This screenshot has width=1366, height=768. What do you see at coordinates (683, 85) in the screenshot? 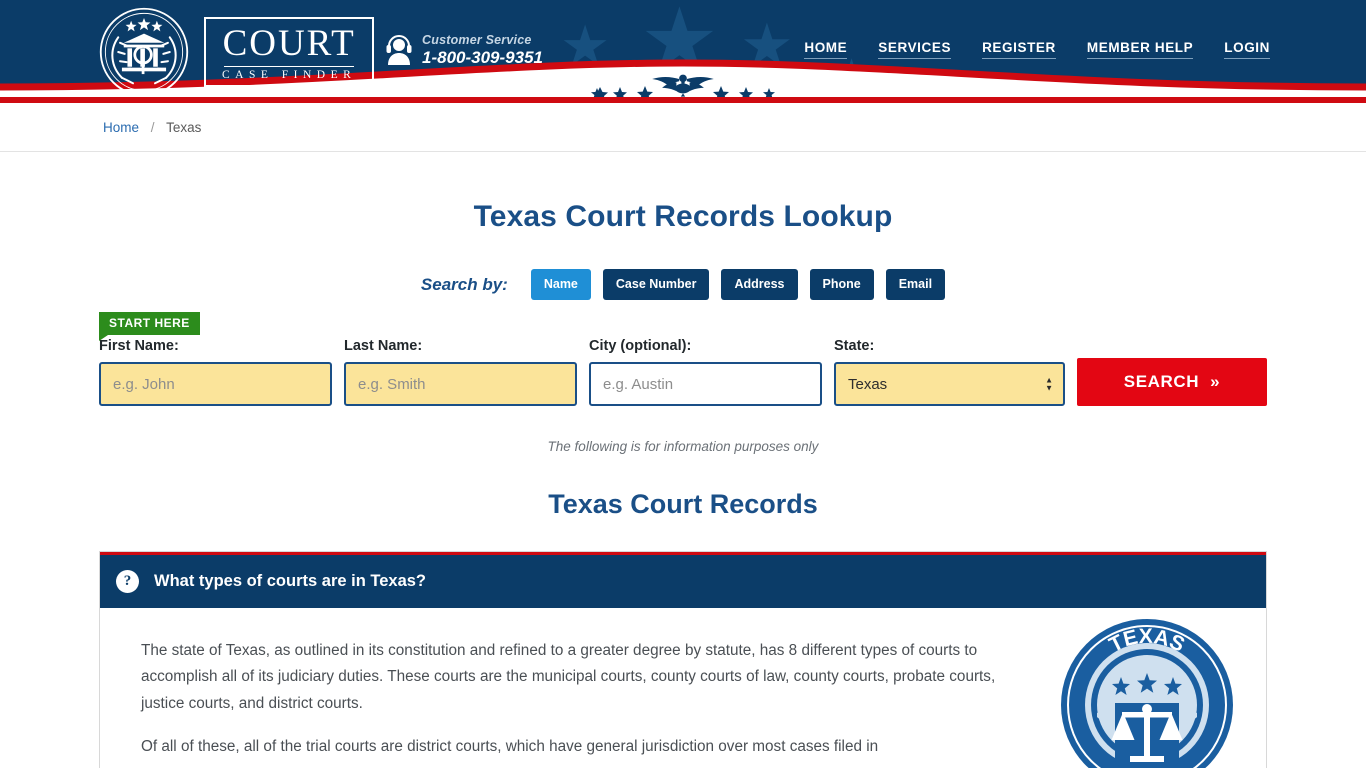
I see `eagle-emblem-icon` at bounding box center [683, 85].